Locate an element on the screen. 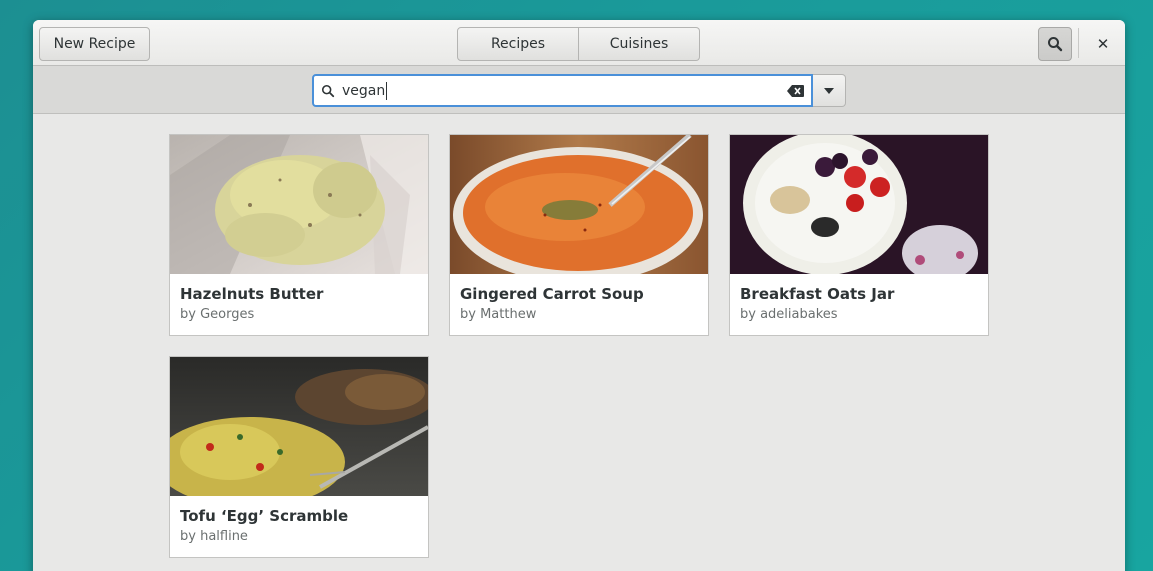 The height and width of the screenshot is (571, 1153). search-toggle-button is located at coordinates (1055, 44).